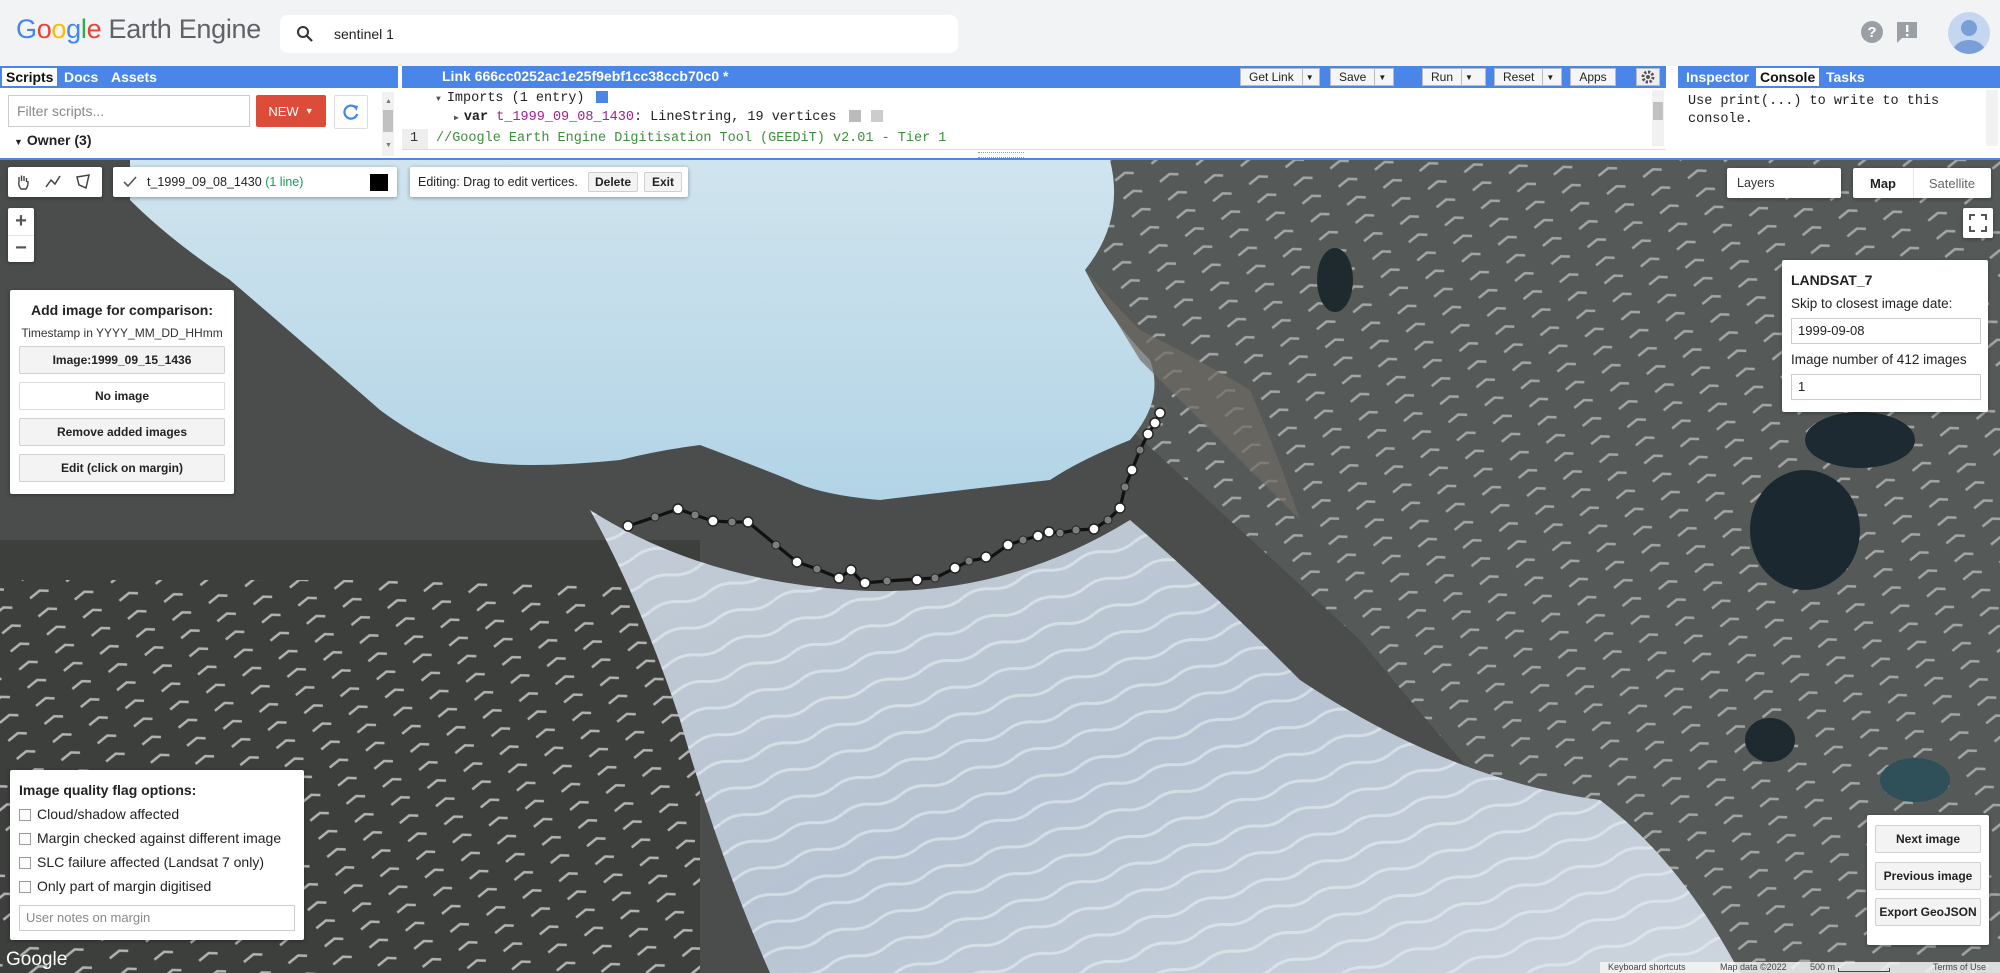  Describe the element at coordinates (619, 34) in the screenshot. I see `search-box: sentinel 1` at that location.